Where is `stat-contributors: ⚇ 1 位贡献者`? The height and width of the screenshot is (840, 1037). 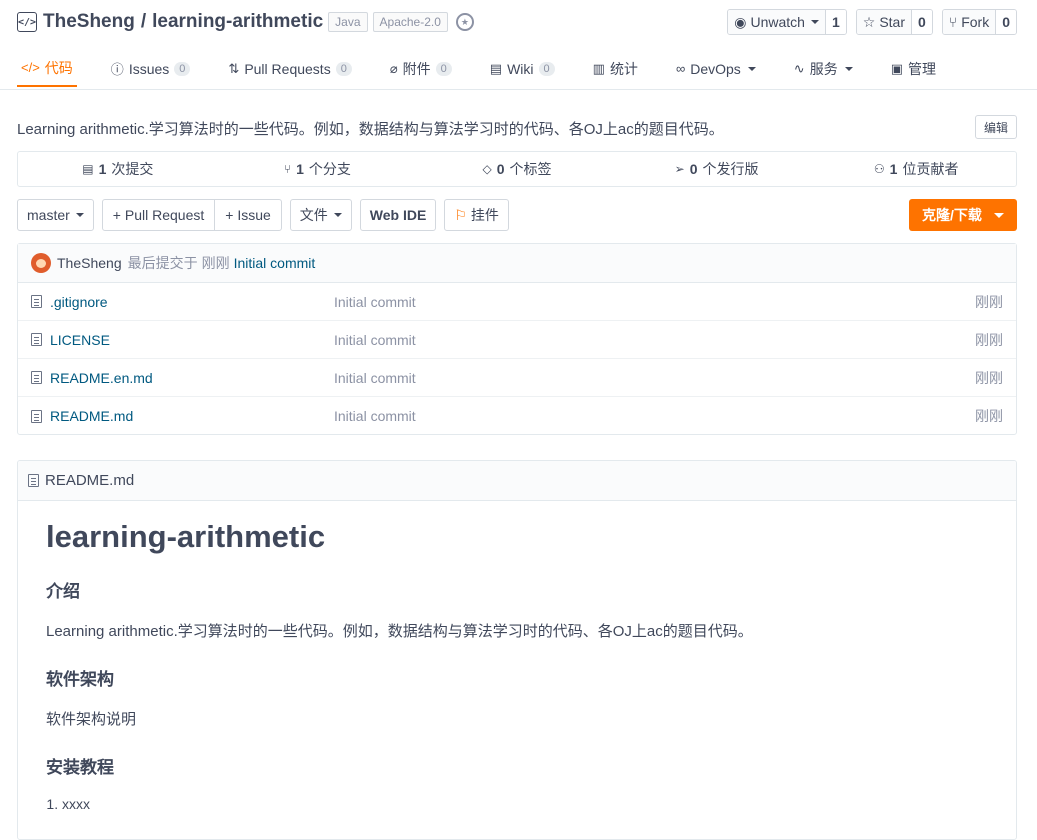 stat-contributors: ⚇ 1 位贡献者 is located at coordinates (916, 169).